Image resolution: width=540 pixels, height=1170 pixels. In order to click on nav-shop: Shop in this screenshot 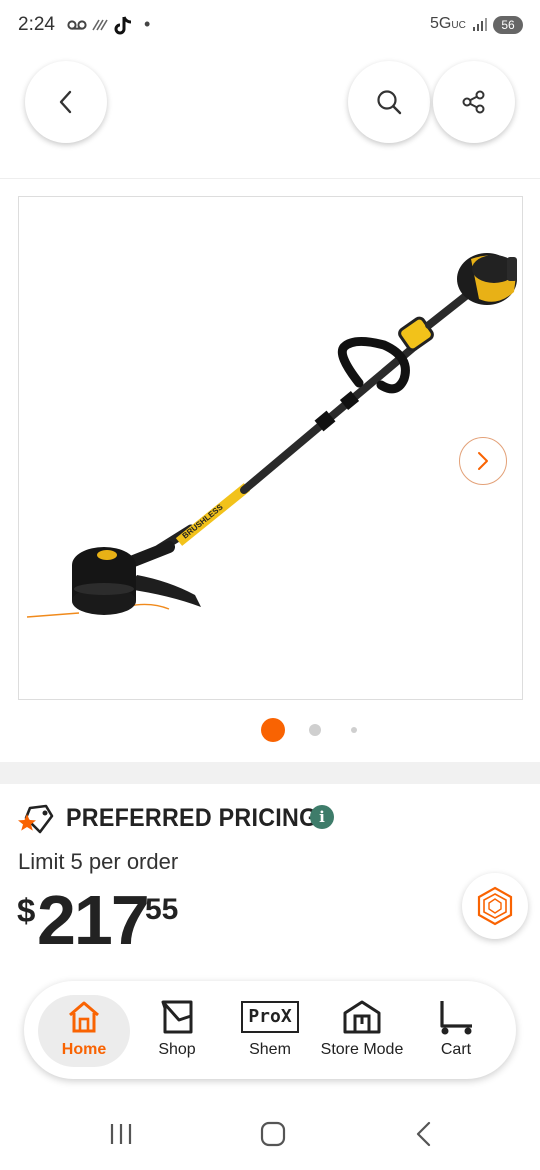, I will do `click(177, 1030)`.